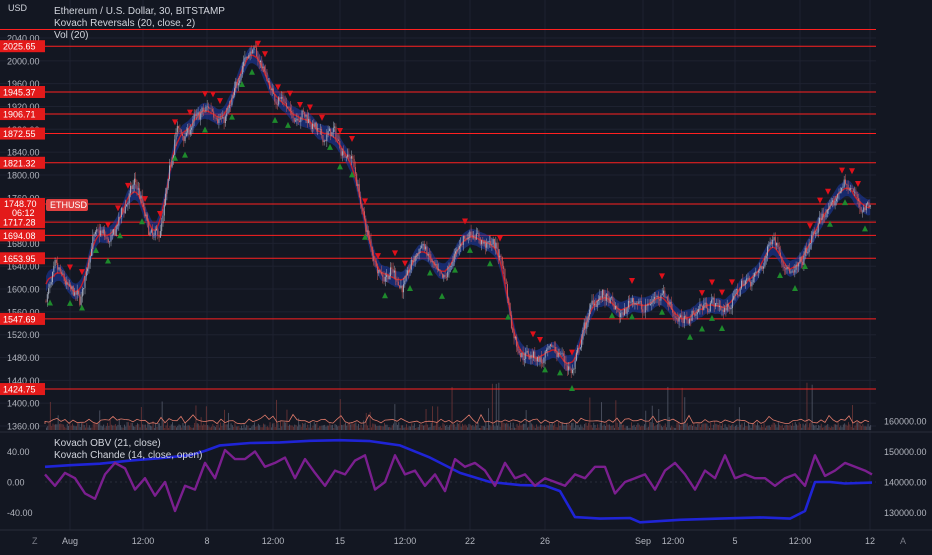 The height and width of the screenshot is (555, 932). Describe the element at coordinates (139, 11) in the screenshot. I see `chart-title: Ethereum / U.S. Dollar, 30, BITSTAMP` at that location.